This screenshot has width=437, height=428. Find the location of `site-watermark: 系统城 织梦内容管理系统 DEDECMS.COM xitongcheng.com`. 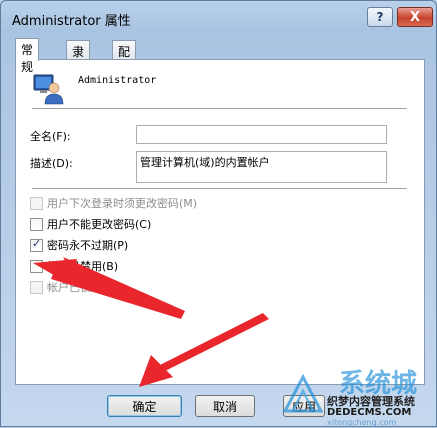

site-watermark: 系统城 织梦内容管理系统 DEDECMS.COM xitongcheng.com is located at coordinates (357, 395).